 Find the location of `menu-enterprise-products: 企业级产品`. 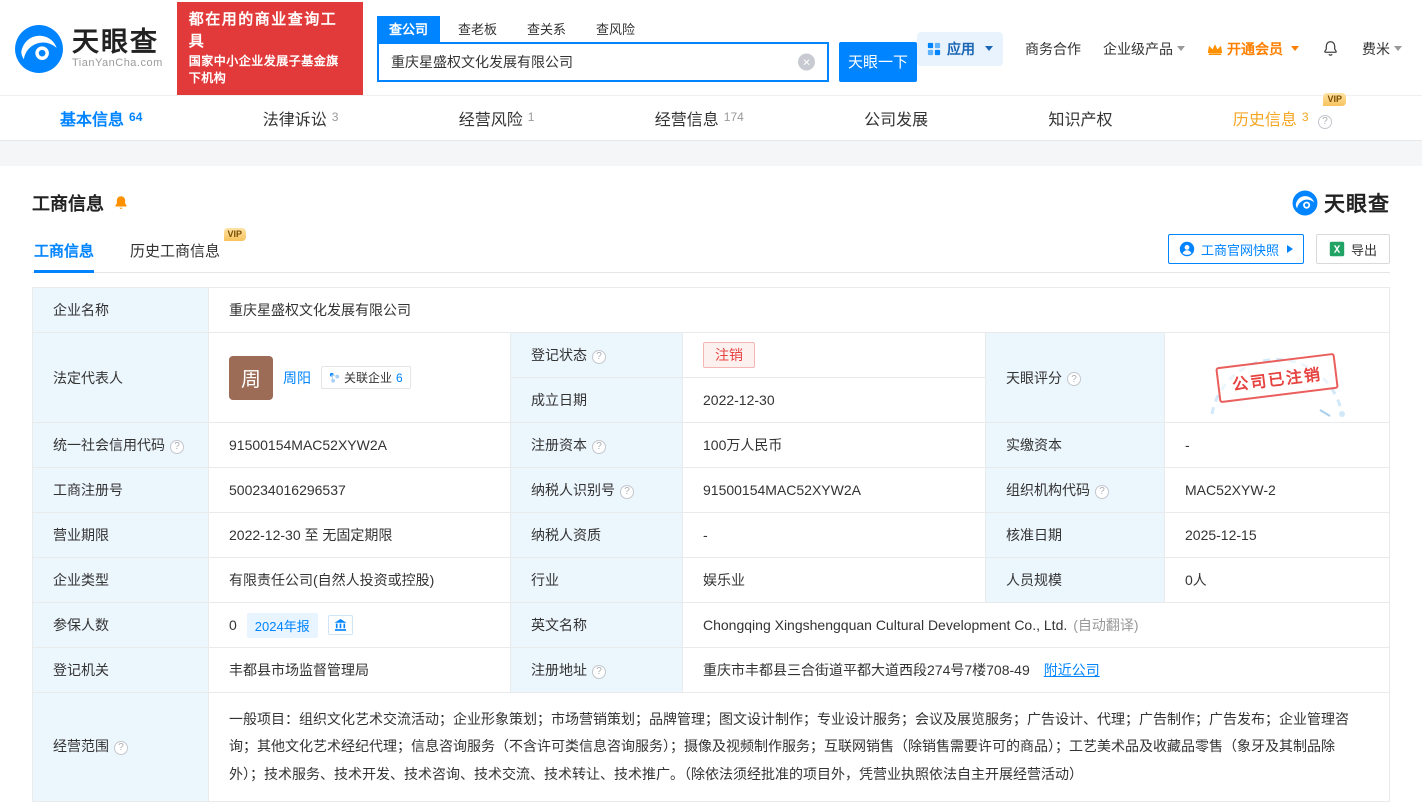

menu-enterprise-products: 企业级产品 is located at coordinates (1144, 49).